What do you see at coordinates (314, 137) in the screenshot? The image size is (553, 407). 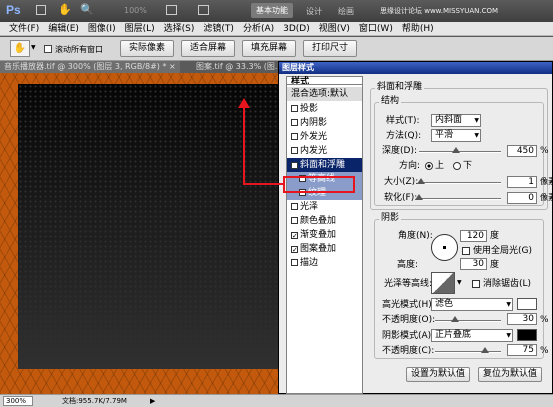 I see `style-item-label: 外发光` at bounding box center [314, 137].